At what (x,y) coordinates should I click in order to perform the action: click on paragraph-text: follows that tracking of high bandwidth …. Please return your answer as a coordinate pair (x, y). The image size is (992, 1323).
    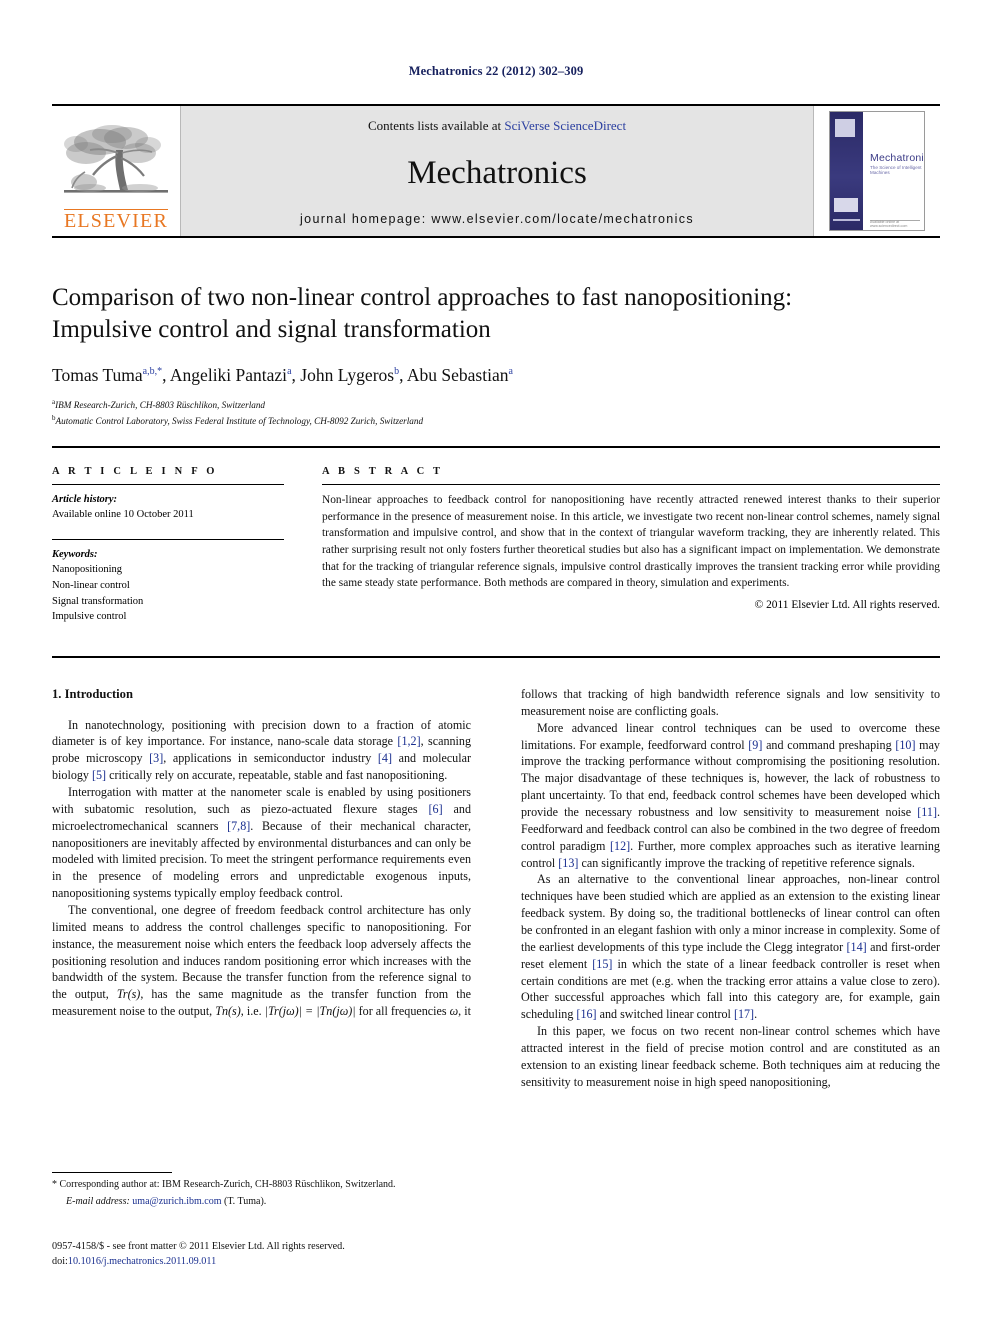
    Looking at the image, I should click on (730, 702).